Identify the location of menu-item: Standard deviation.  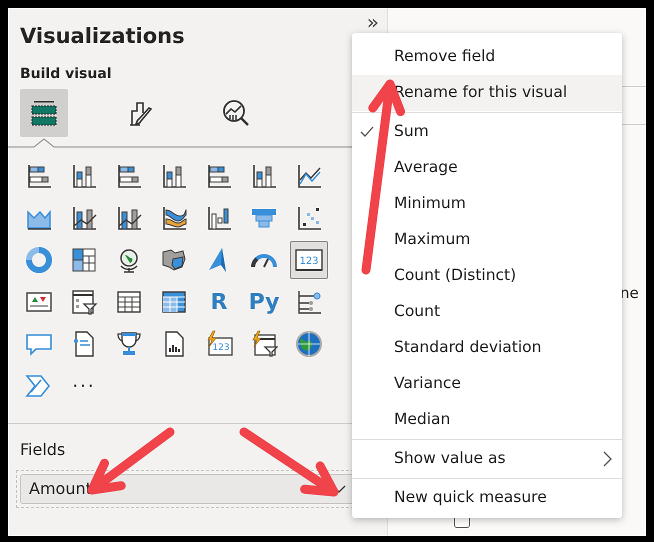
(487, 348).